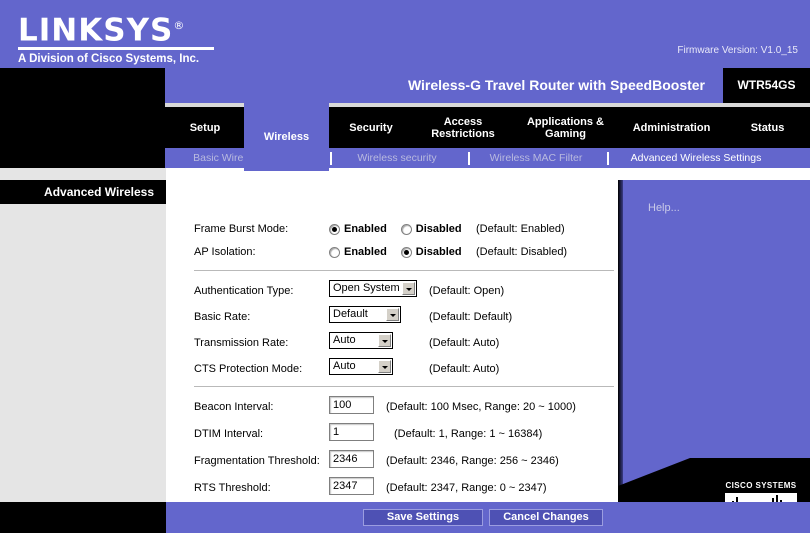 The width and height of the screenshot is (810, 533). Describe the element at coordinates (696, 158) in the screenshot. I see `subtab-advanced-wireless-settings: Advanced Wireless Settings` at that location.